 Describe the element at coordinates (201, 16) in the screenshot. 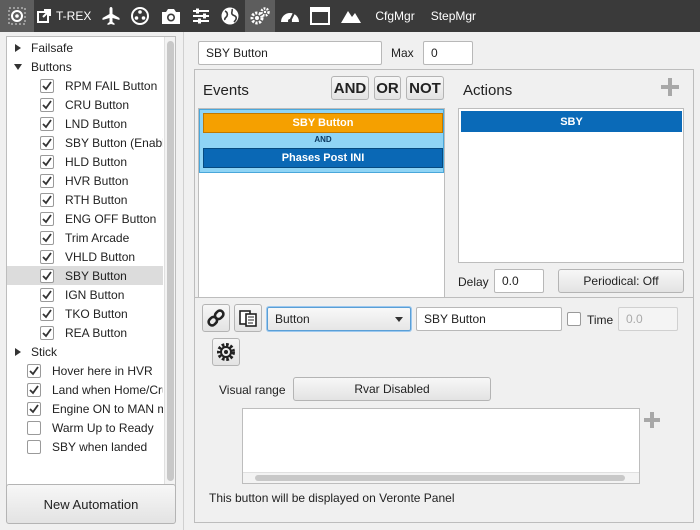

I see `sliders-icon` at that location.